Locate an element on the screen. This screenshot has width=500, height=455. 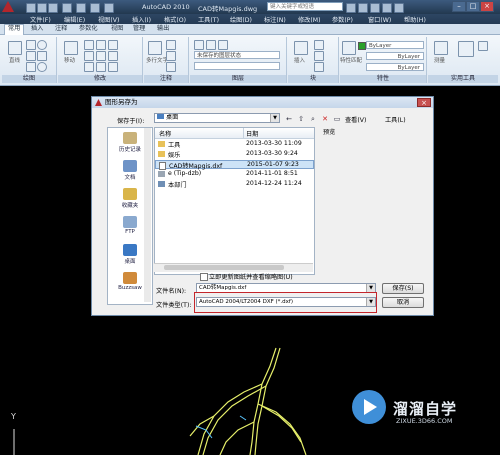
autocad-logo-icon is located at coordinates (8, 6).